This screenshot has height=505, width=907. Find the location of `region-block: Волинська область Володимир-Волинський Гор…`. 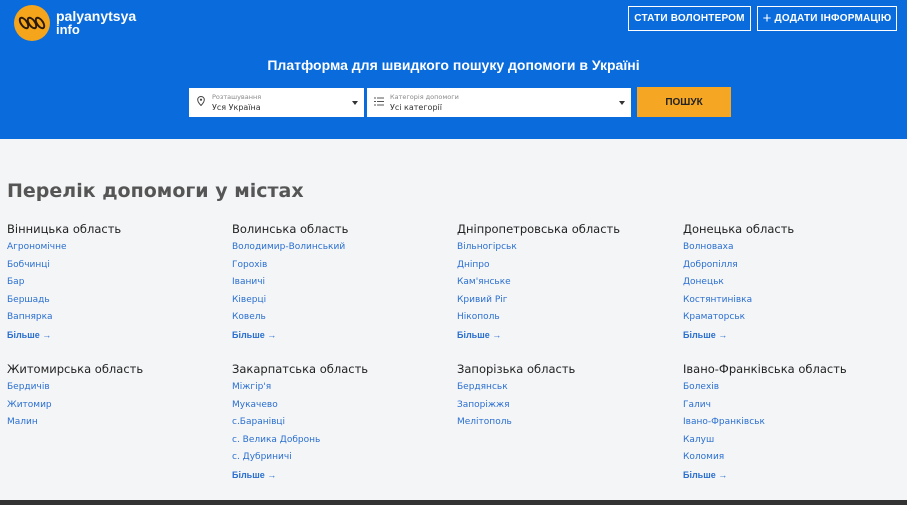

region-block: Волинська область Володимир-Волинський Гор… is located at coordinates (342, 284).